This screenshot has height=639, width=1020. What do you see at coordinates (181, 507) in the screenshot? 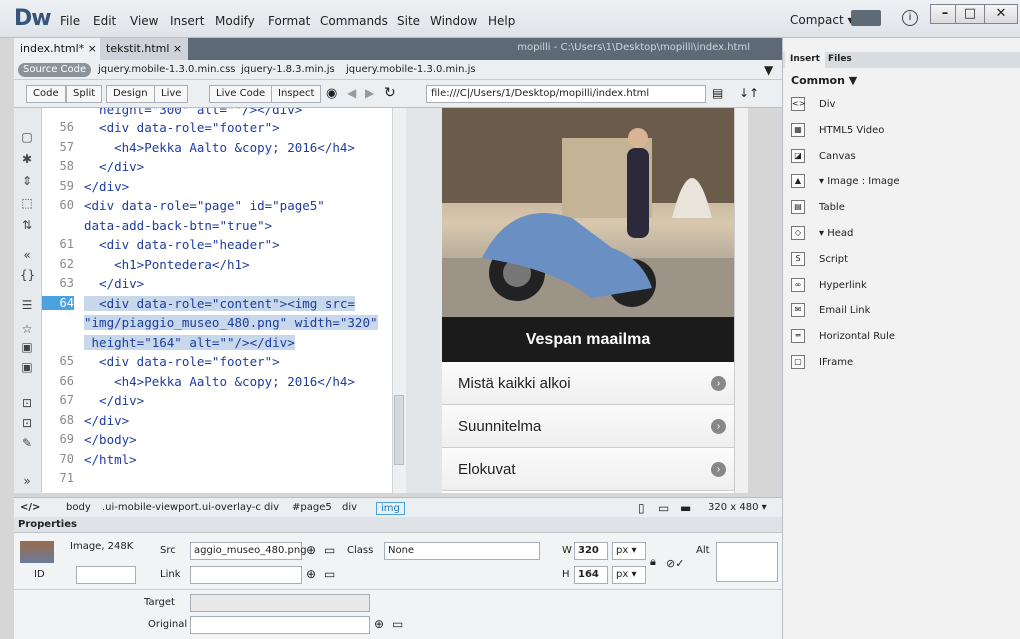
I see `crumb-viewport: .ui-mobile-viewport.ui-overlay-c` at bounding box center [181, 507].